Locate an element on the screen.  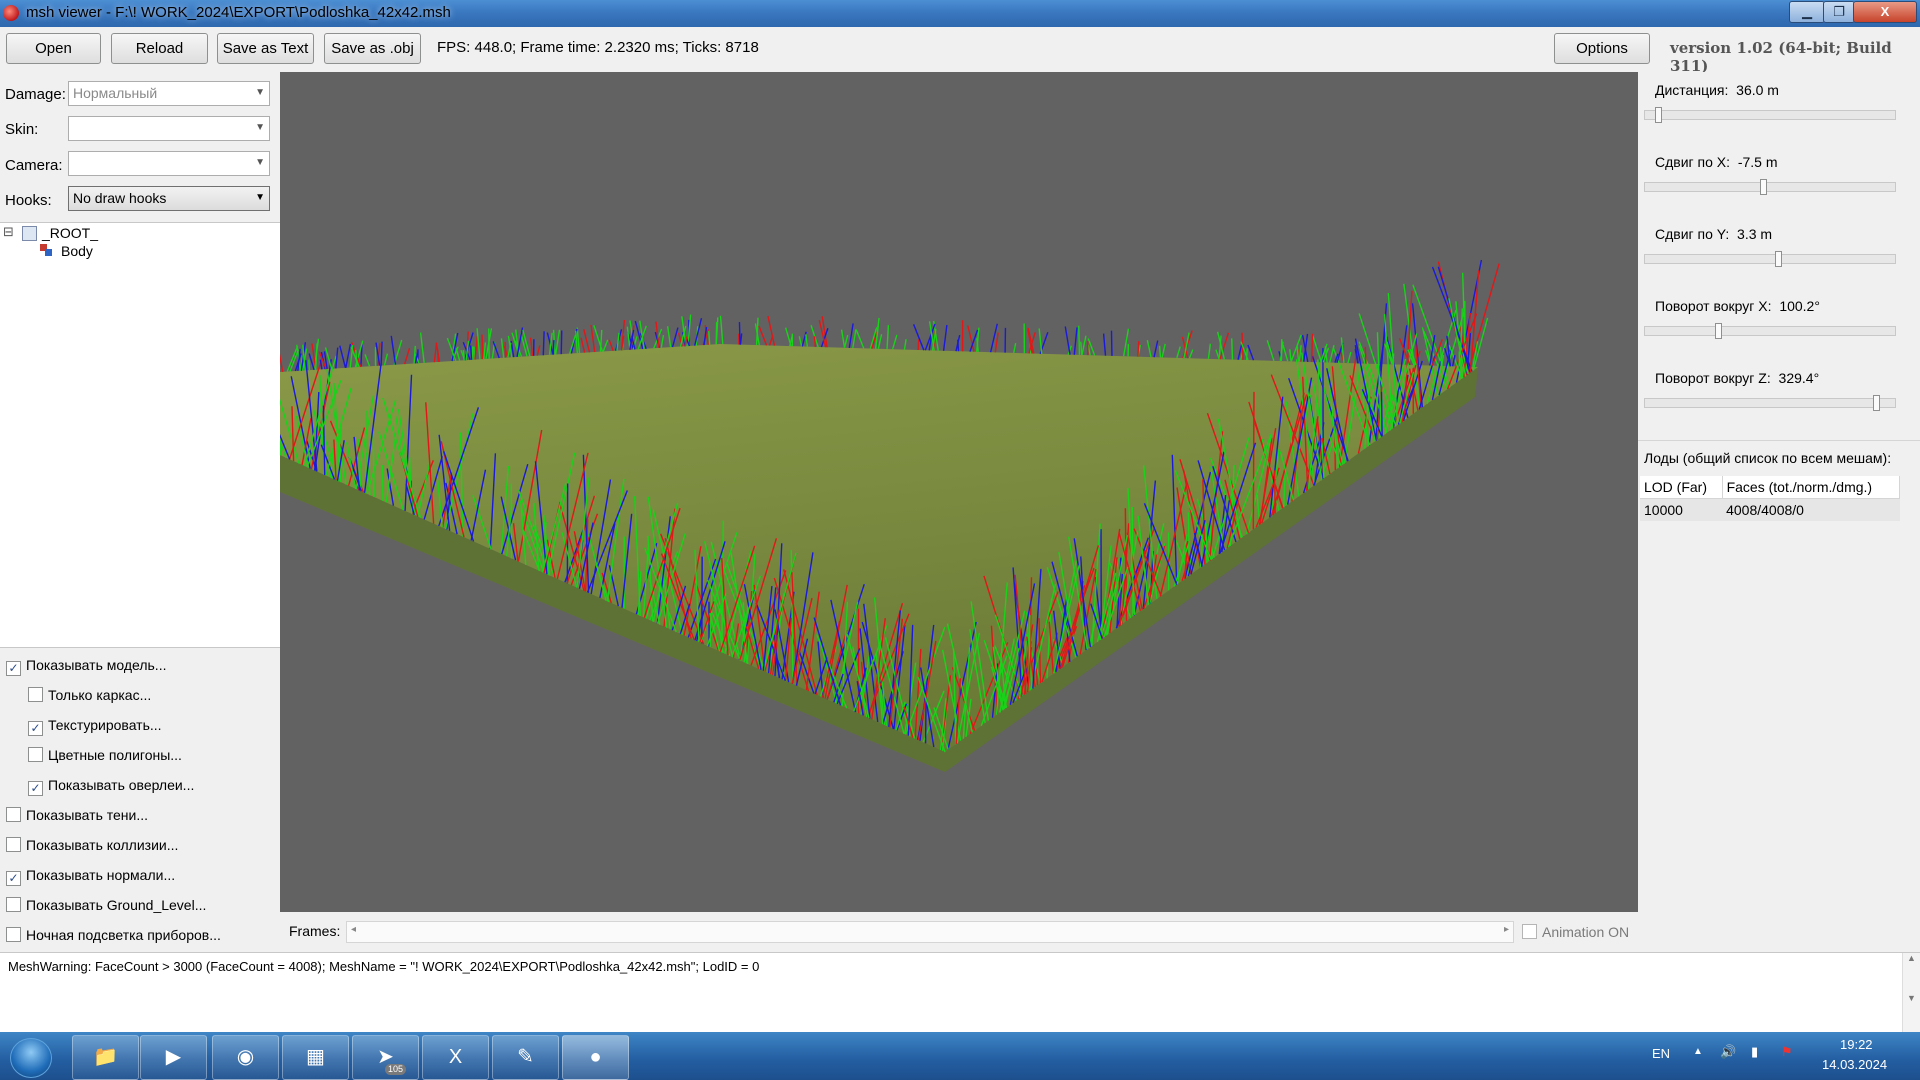
maximize-button: ❐ is located at coordinates (1839, 12).